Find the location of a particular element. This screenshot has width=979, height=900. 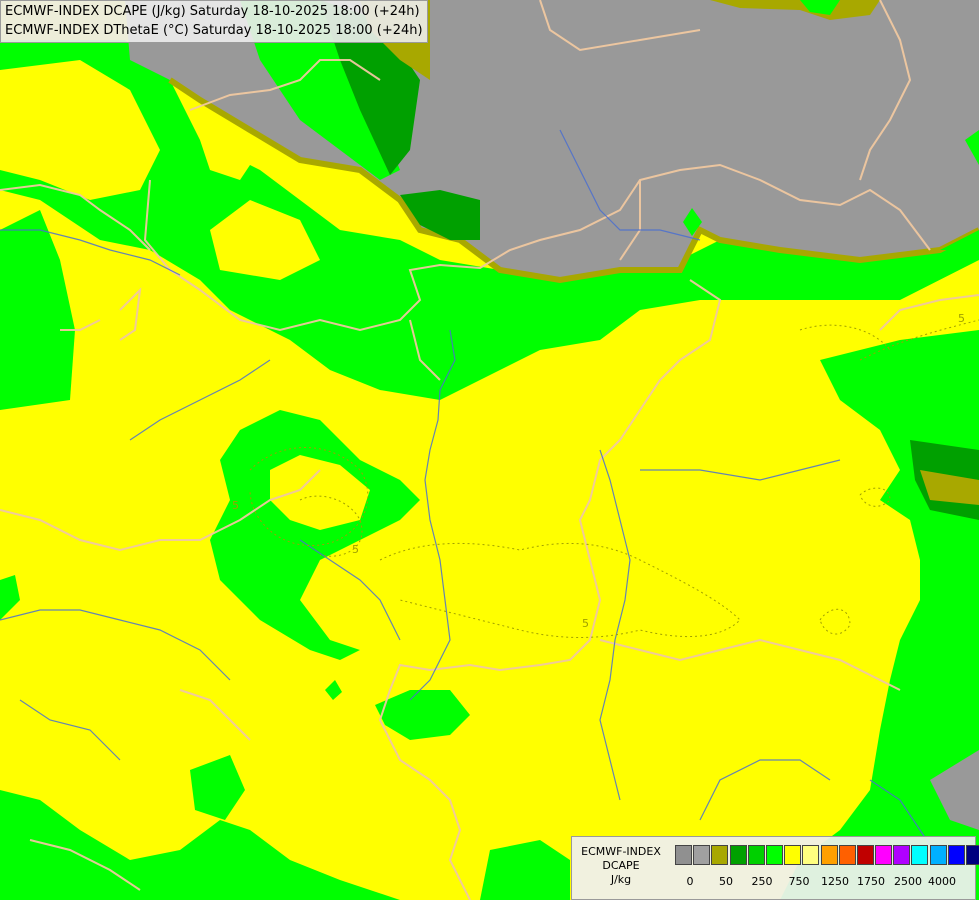

legend-tick-label: 2500 is located at coordinates (908, 881).